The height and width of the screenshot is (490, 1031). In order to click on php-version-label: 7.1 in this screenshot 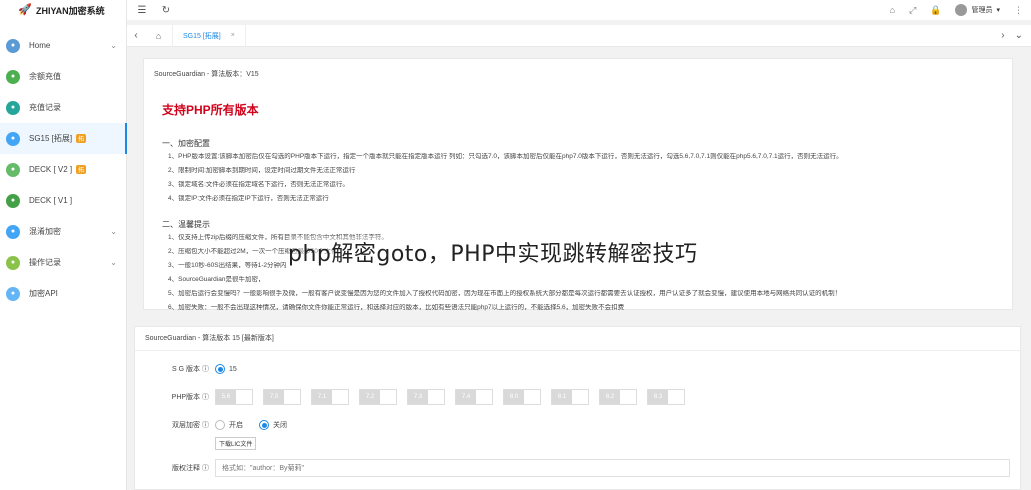, I will do `click(322, 397)`.